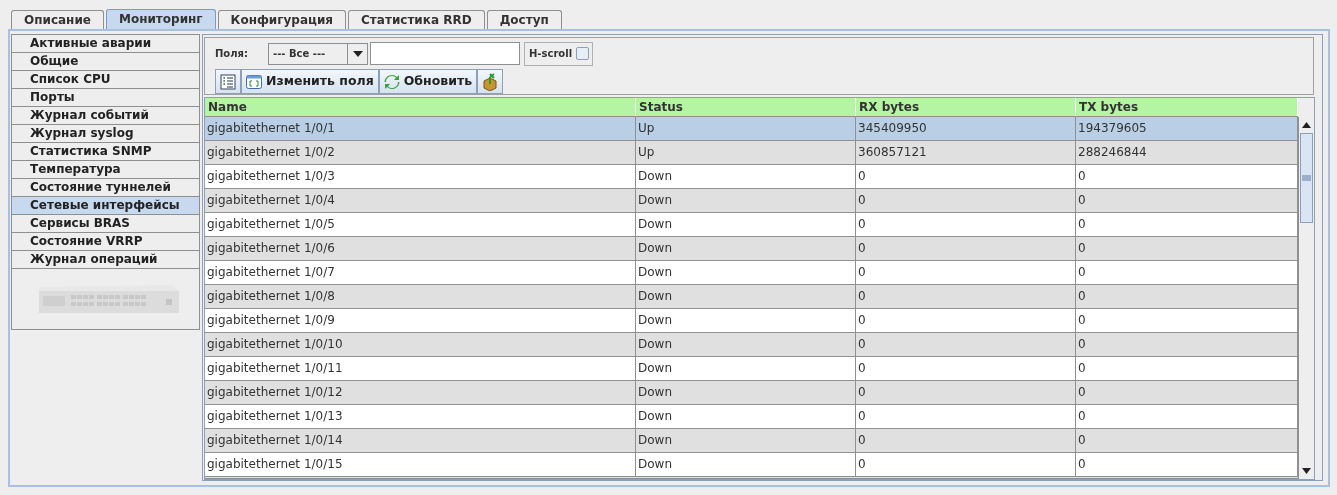 The width and height of the screenshot is (1337, 495). I want to click on column-header: Status, so click(746, 107).